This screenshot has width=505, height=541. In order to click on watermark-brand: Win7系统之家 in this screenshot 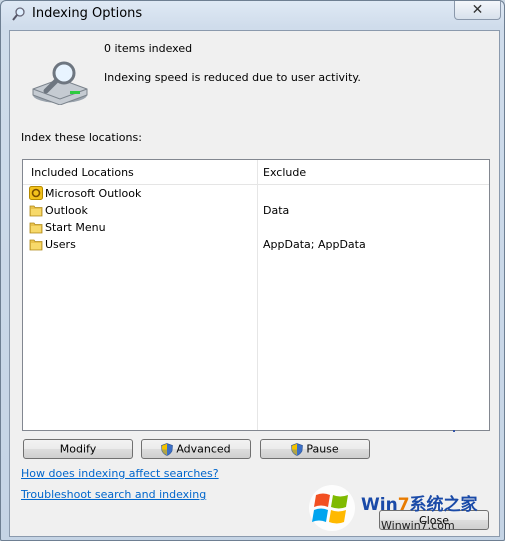, I will do `click(419, 502)`.